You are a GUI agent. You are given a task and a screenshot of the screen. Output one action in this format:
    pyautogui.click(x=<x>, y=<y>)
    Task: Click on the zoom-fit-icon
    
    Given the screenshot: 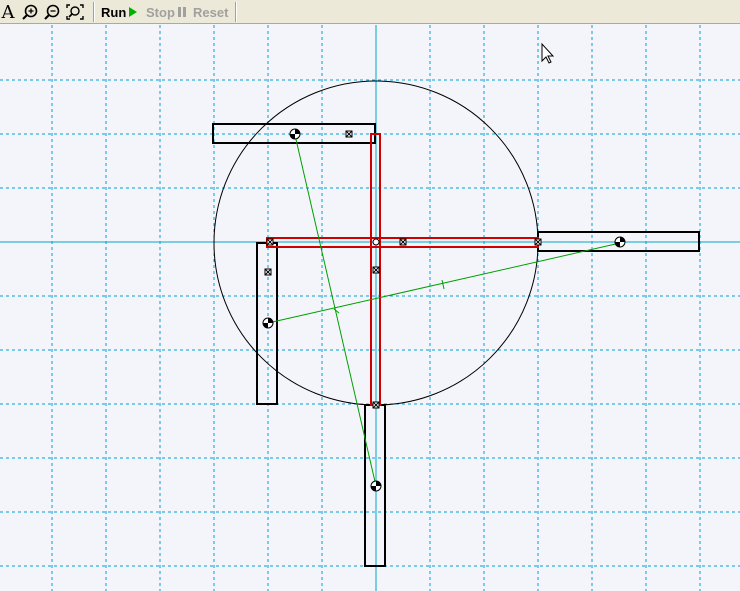 What is the action you would take?
    pyautogui.click(x=75, y=12)
    